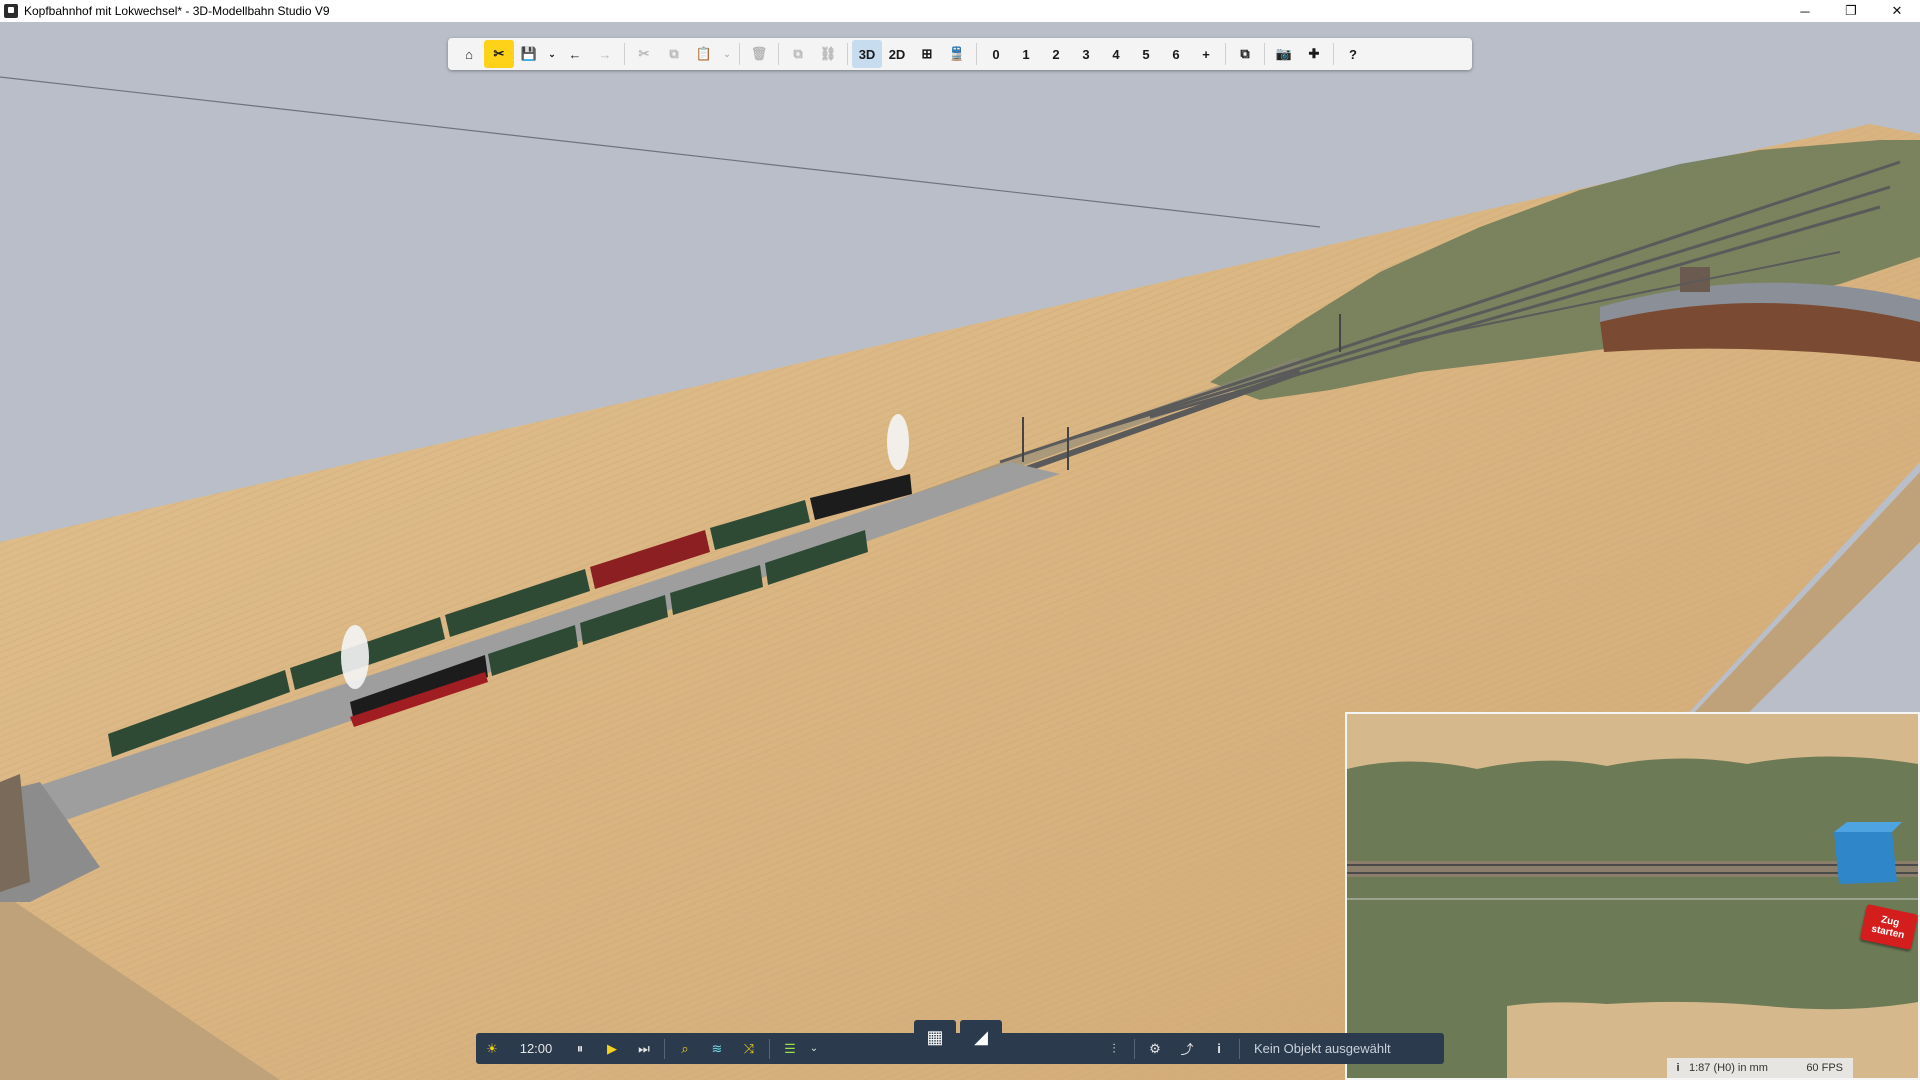  I want to click on redo-button: →, so click(605, 54).